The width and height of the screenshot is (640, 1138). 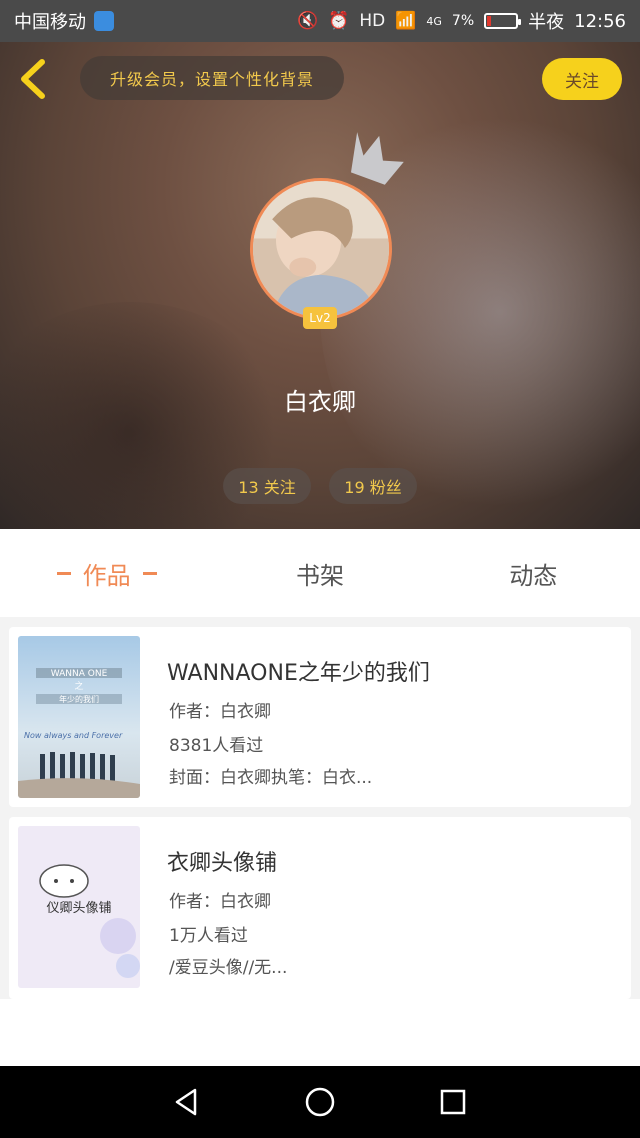 I want to click on square-recents-icon, so click(x=453, y=1102).